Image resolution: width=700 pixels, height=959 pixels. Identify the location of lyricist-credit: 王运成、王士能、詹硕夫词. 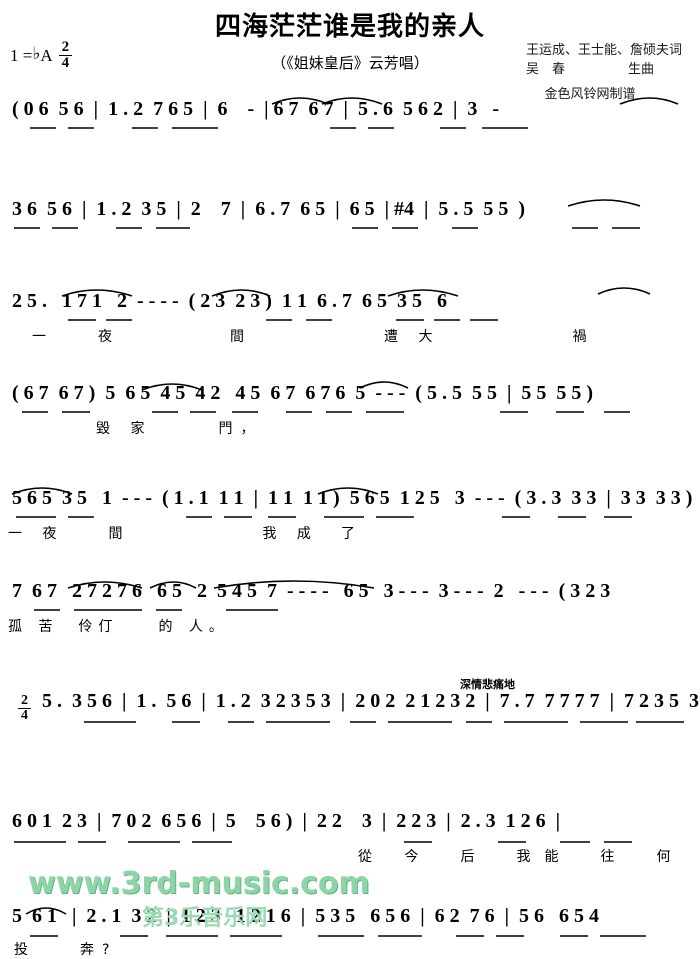
(603, 50).